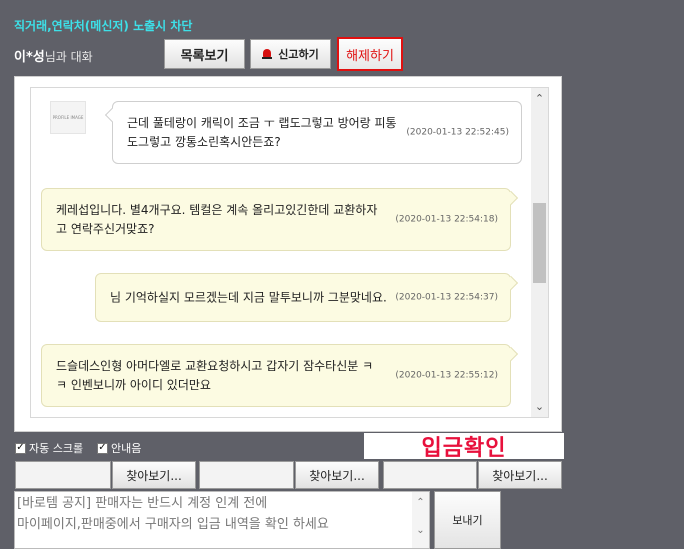 The width and height of the screenshot is (684, 549). I want to click on deposit-confirm-button: 입금확인, so click(464, 447).